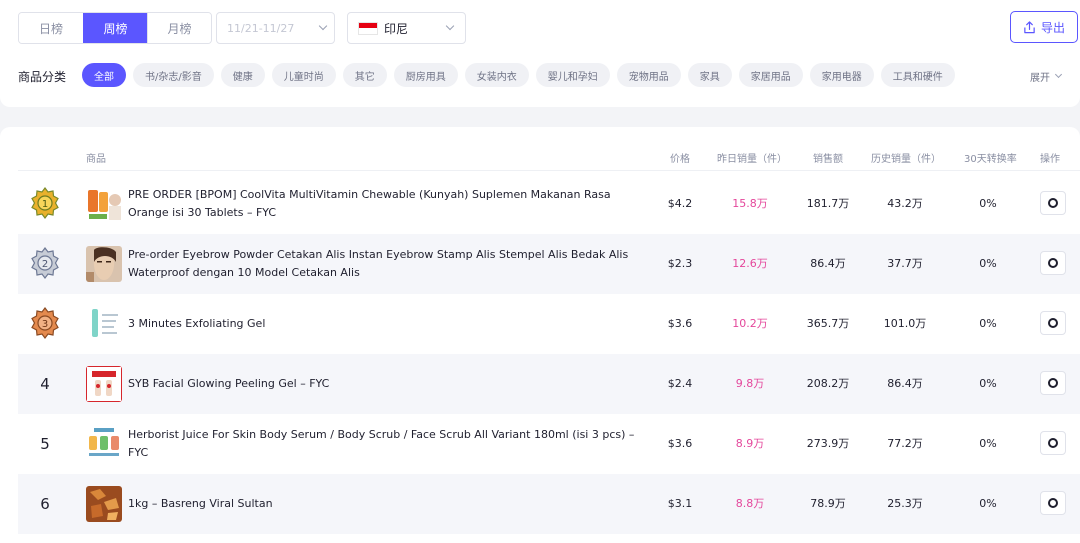 This screenshot has width=1080, height=543. What do you see at coordinates (709, 75) in the screenshot?
I see `category-chip: 家具` at bounding box center [709, 75].